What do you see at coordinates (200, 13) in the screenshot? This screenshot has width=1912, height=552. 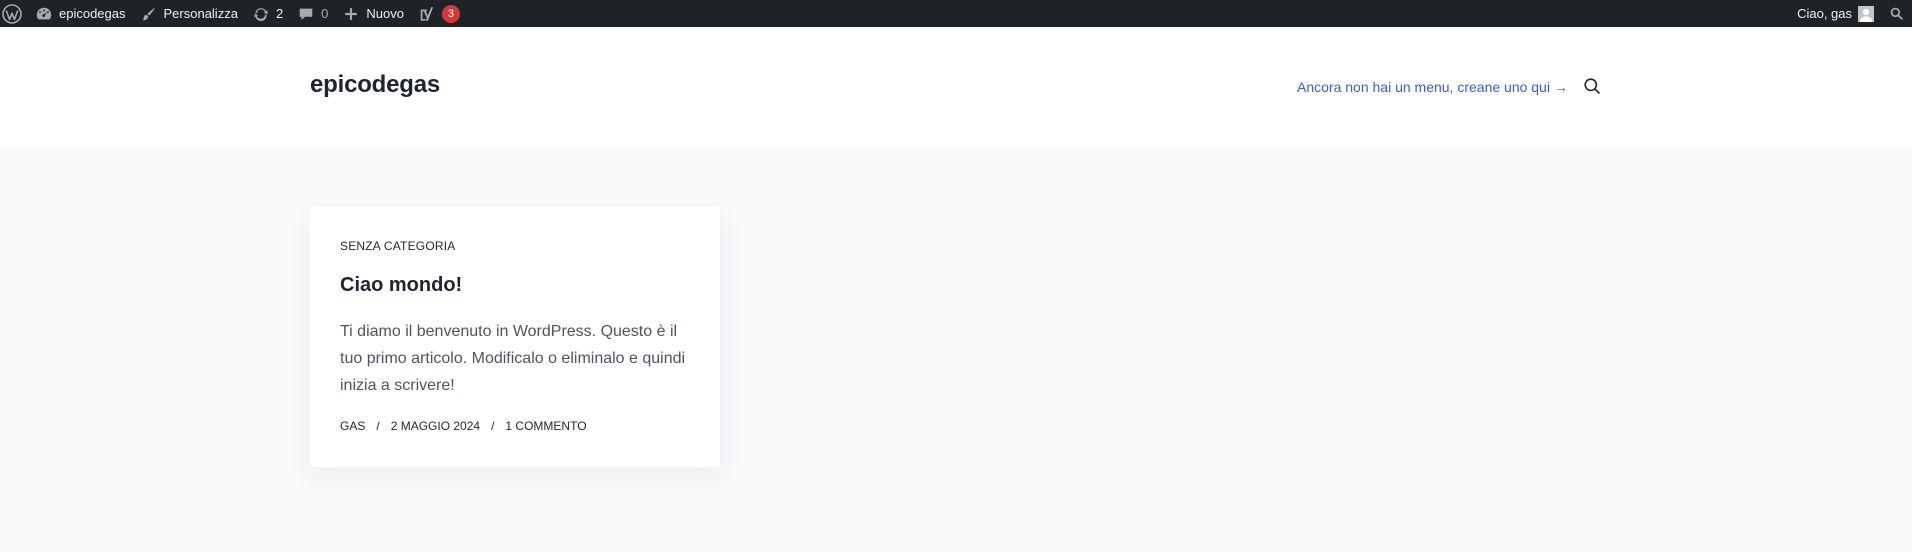 I see `customize-label: Personalizza` at bounding box center [200, 13].